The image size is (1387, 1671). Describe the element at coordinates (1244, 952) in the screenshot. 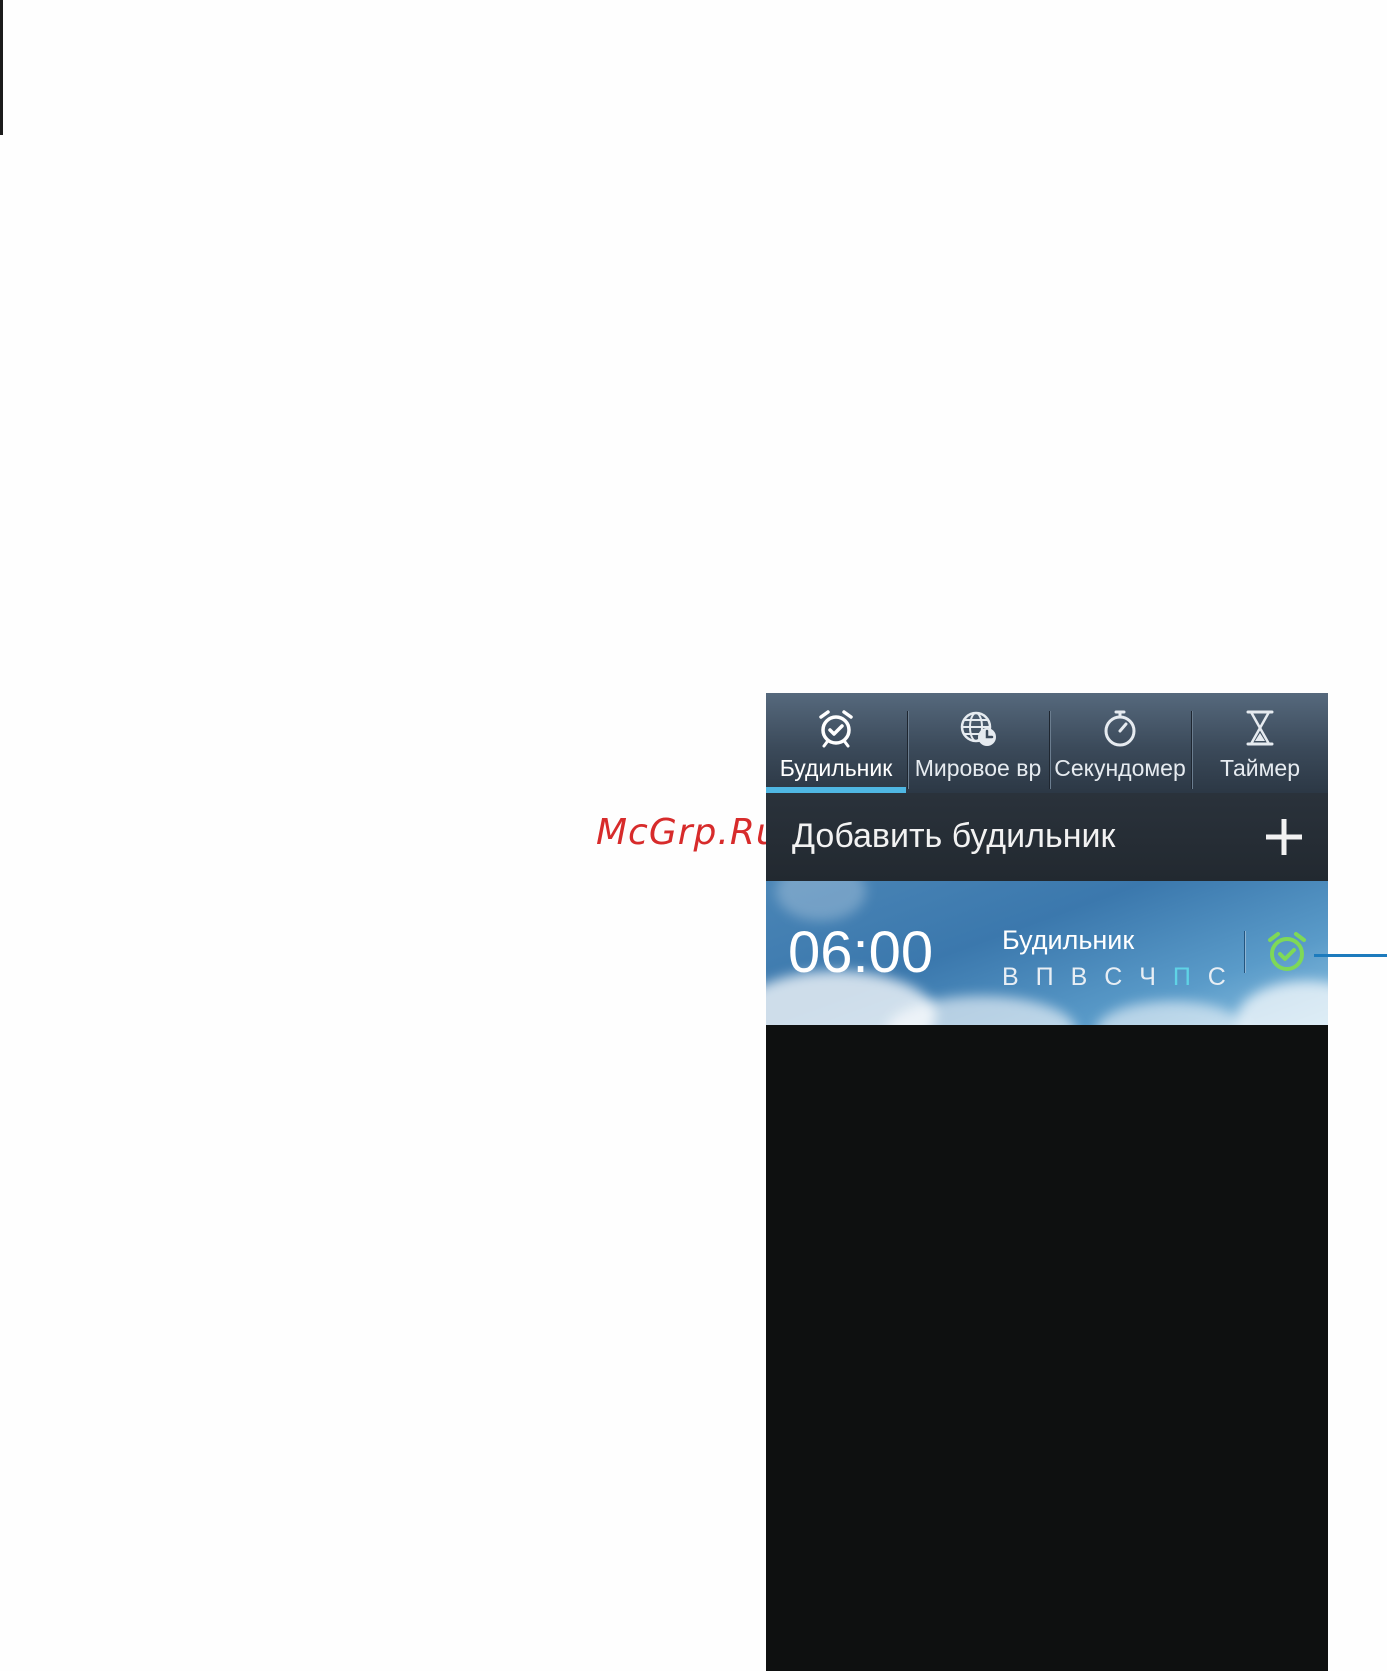

I see `toggle-separator` at that location.